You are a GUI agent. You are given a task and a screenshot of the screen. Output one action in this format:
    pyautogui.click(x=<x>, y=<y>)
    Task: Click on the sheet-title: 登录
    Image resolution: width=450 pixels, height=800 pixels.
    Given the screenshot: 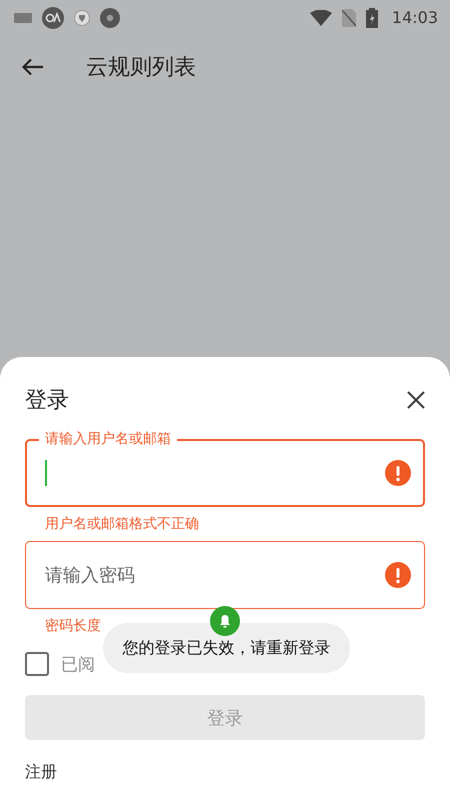 What is the action you would take?
    pyautogui.click(x=47, y=401)
    